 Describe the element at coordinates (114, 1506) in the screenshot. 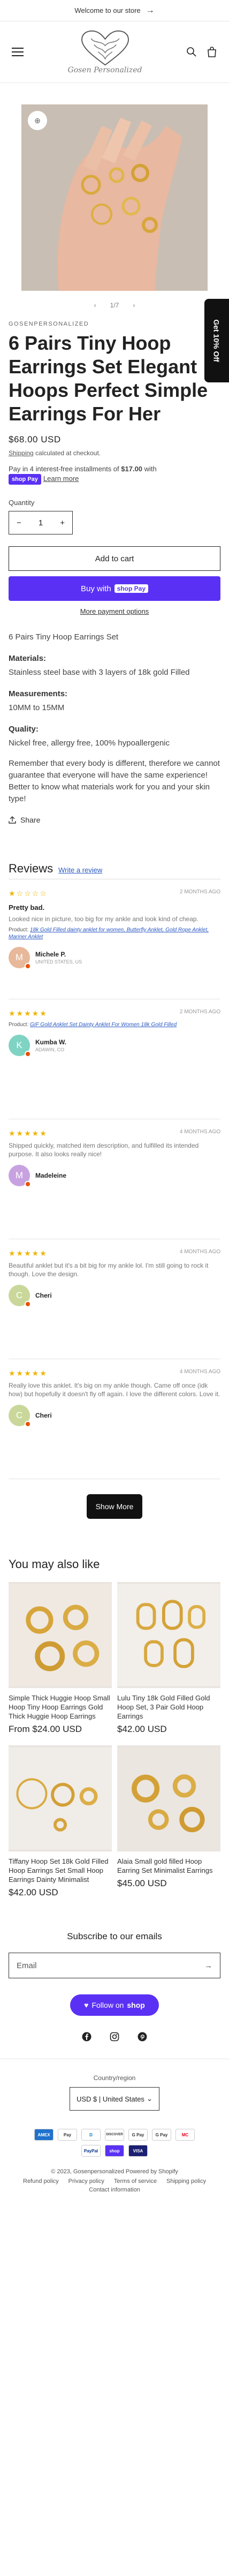

I see `show-more-reviews-button: Show More` at that location.